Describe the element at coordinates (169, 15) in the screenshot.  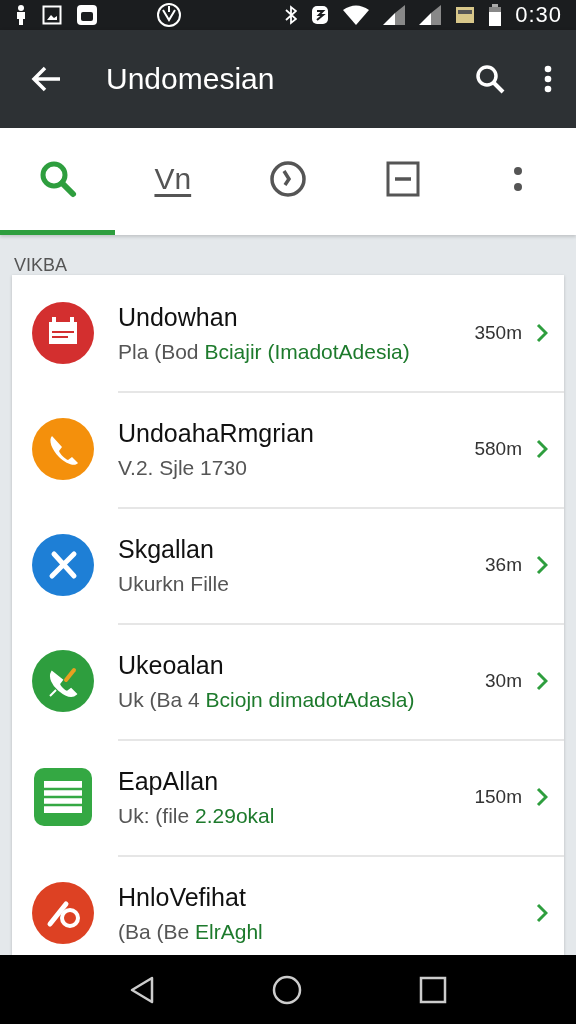
I see `android-icon` at that location.